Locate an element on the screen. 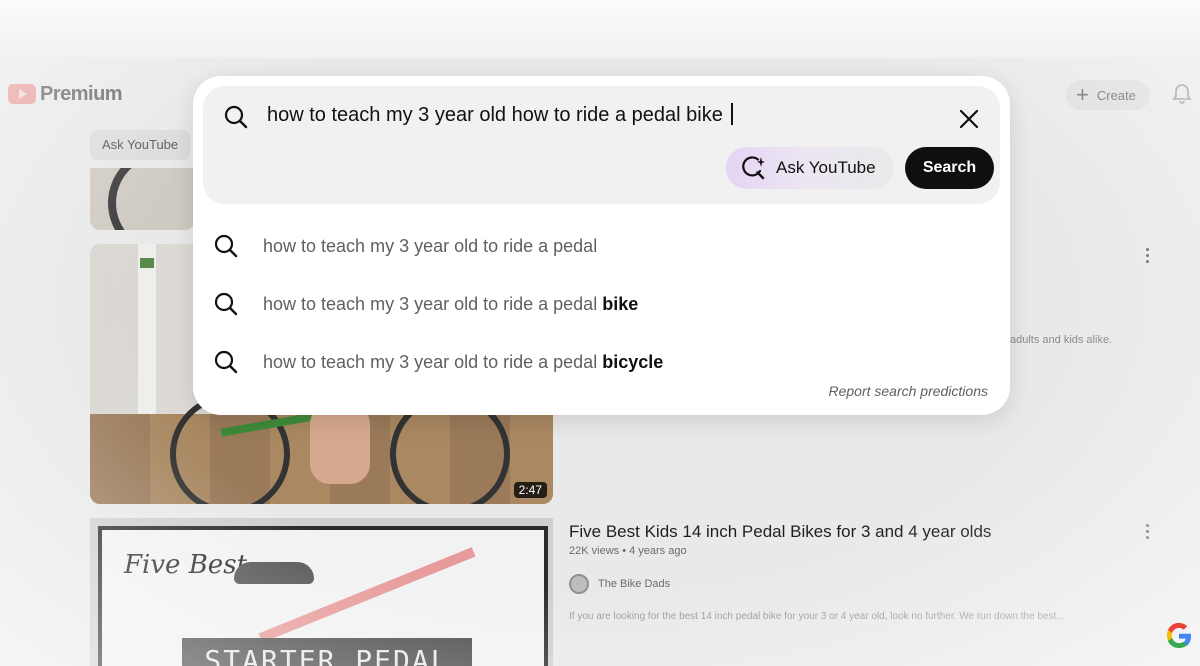  search-button: Search is located at coordinates (949, 168).